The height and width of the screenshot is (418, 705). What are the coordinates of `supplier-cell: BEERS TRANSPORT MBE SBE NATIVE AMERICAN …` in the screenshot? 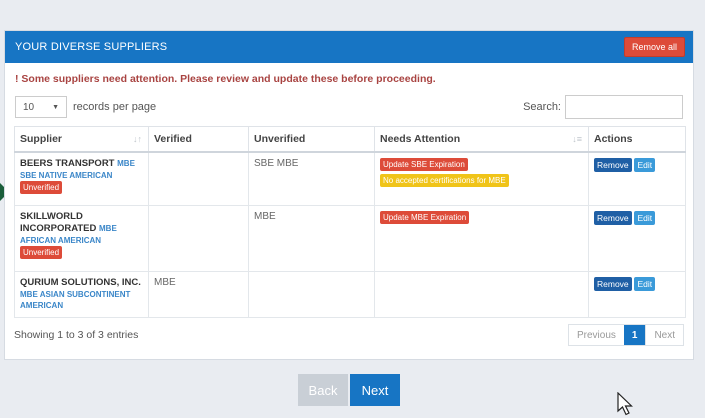 It's located at (81, 178).